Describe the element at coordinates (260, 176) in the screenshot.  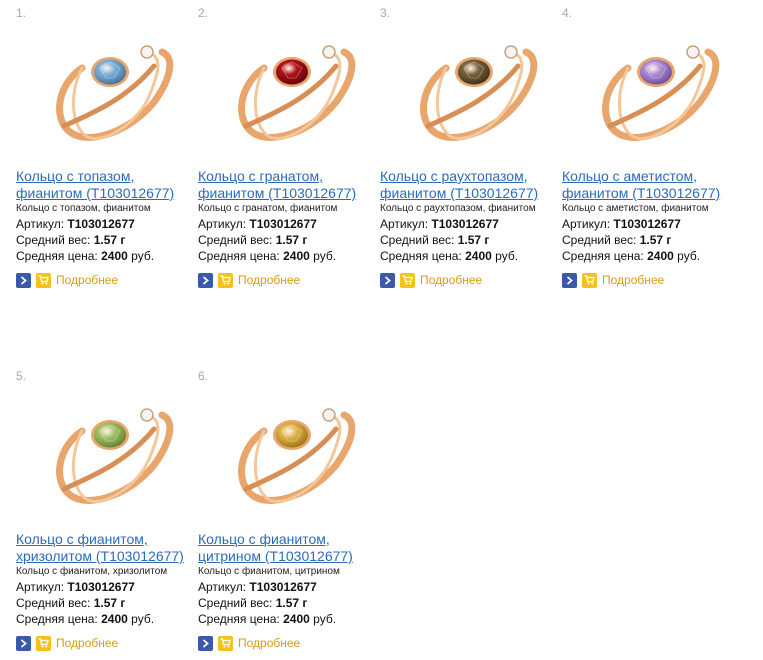
I see `title-line-1: Кольцо с гранатом,` at that location.